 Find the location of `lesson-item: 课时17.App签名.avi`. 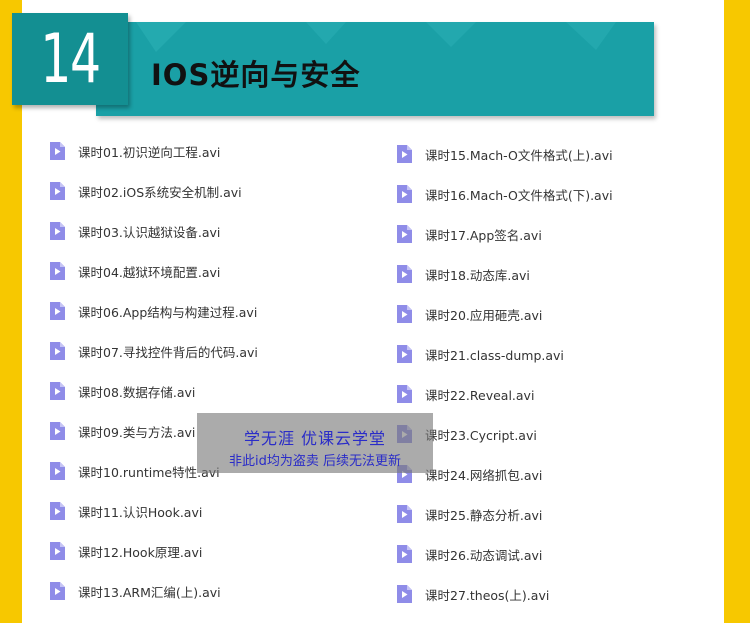

lesson-item: 课时17.App签名.avi is located at coordinates (469, 234).